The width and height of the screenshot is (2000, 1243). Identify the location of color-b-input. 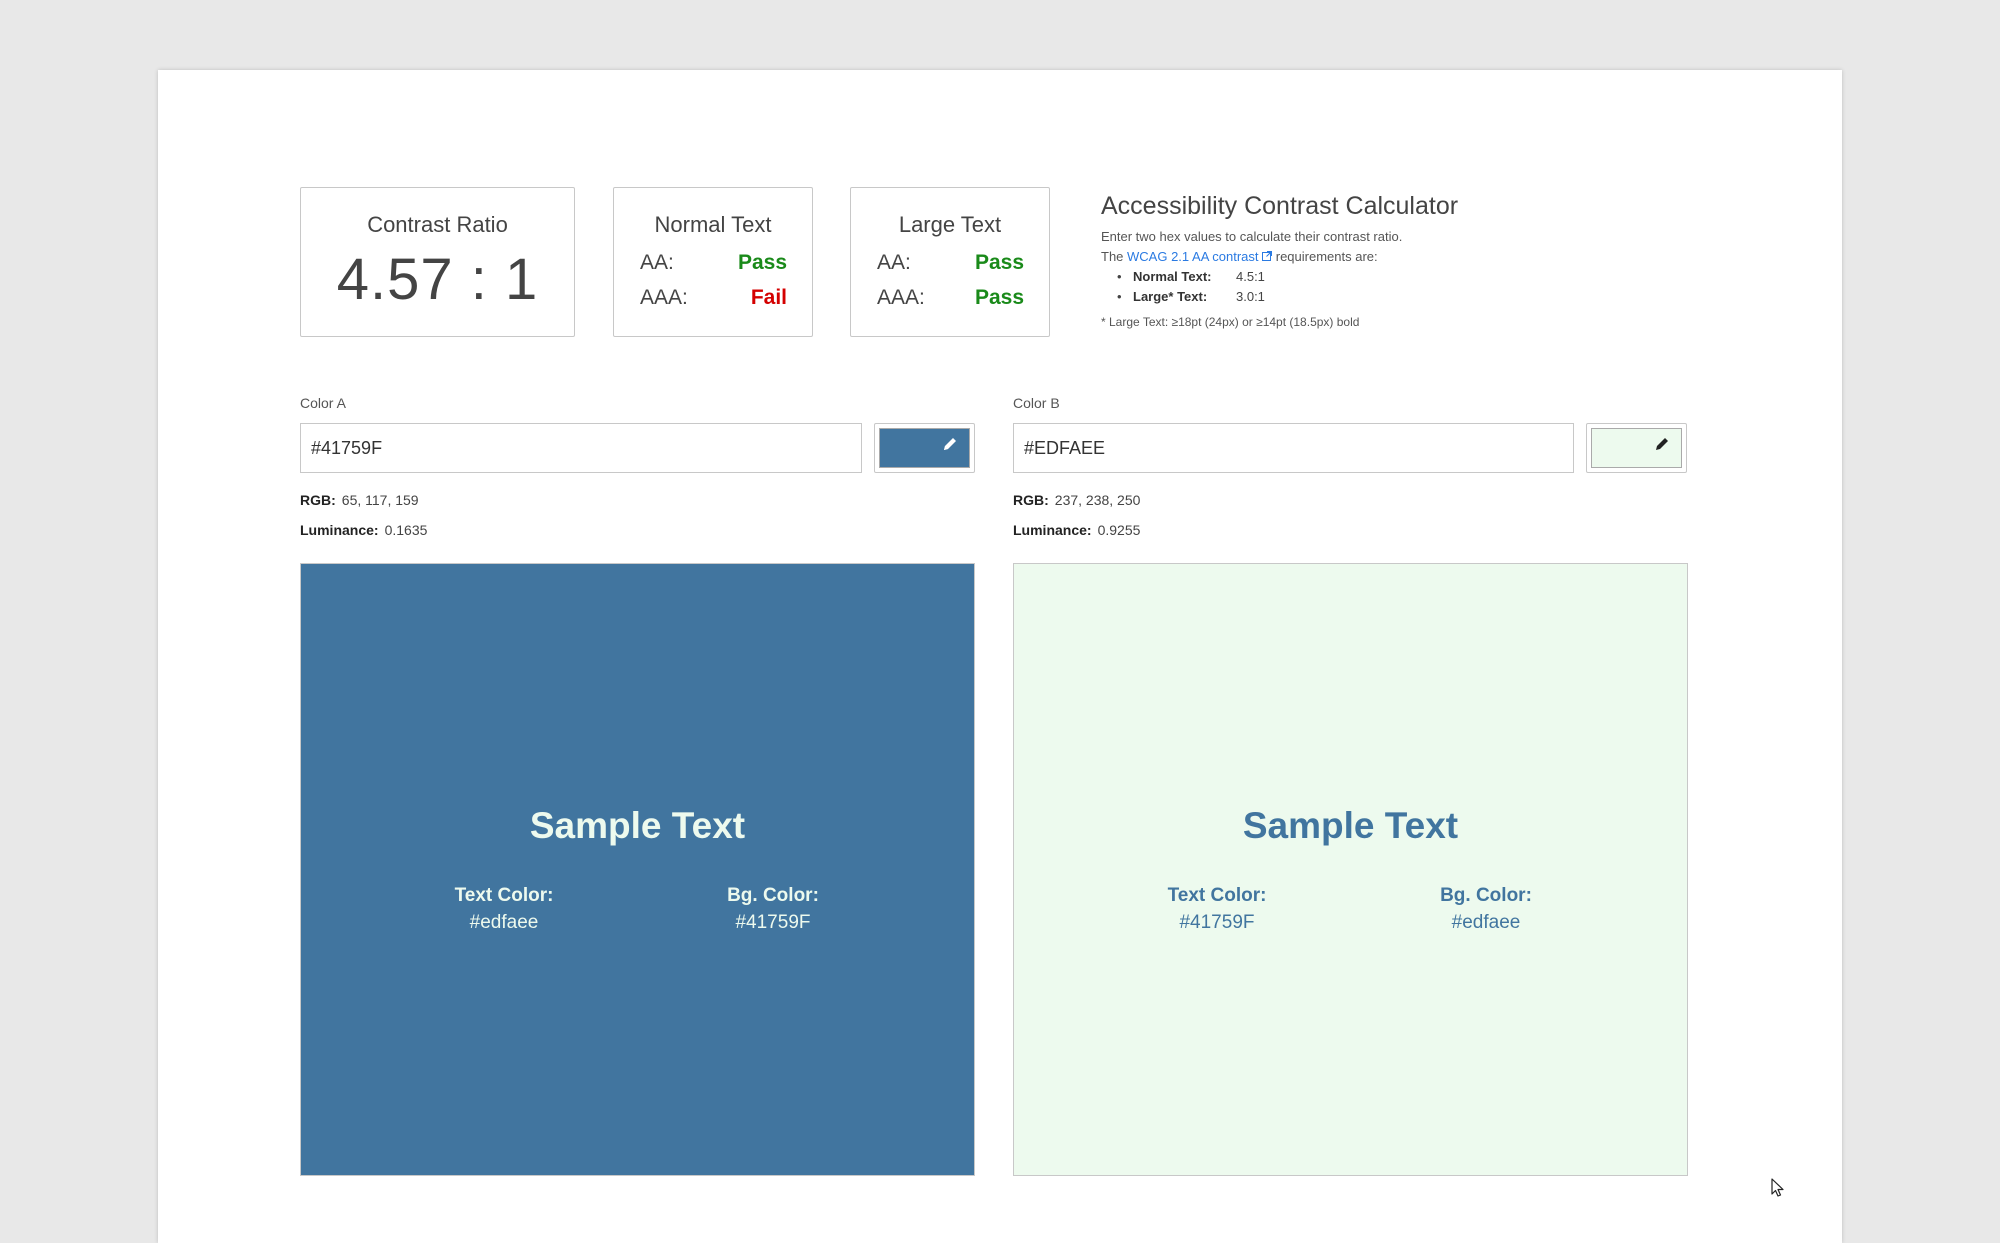
(1293, 448).